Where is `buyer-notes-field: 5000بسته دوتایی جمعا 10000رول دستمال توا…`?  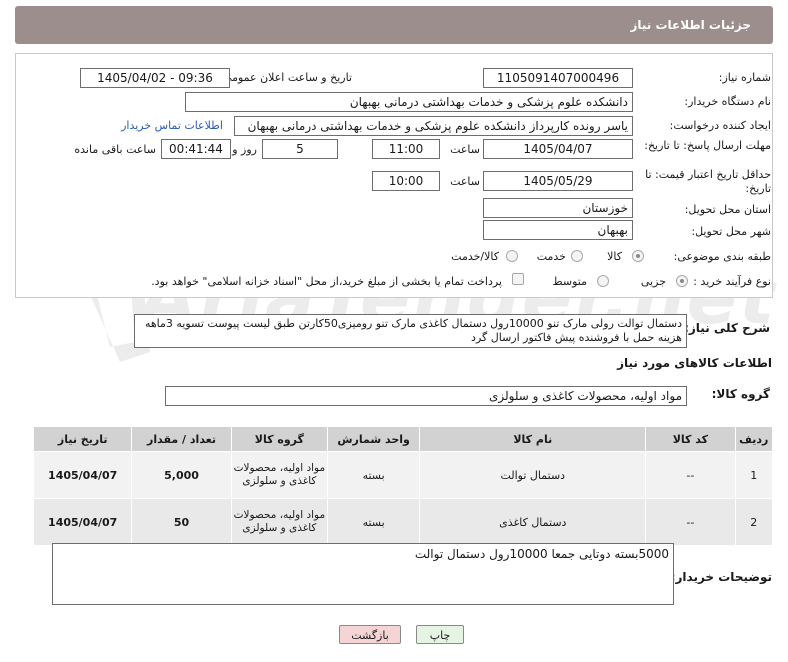
buyer-notes-field: 5000بسته دوتایی جمعا 10000رول دستمال توا… is located at coordinates (363, 574).